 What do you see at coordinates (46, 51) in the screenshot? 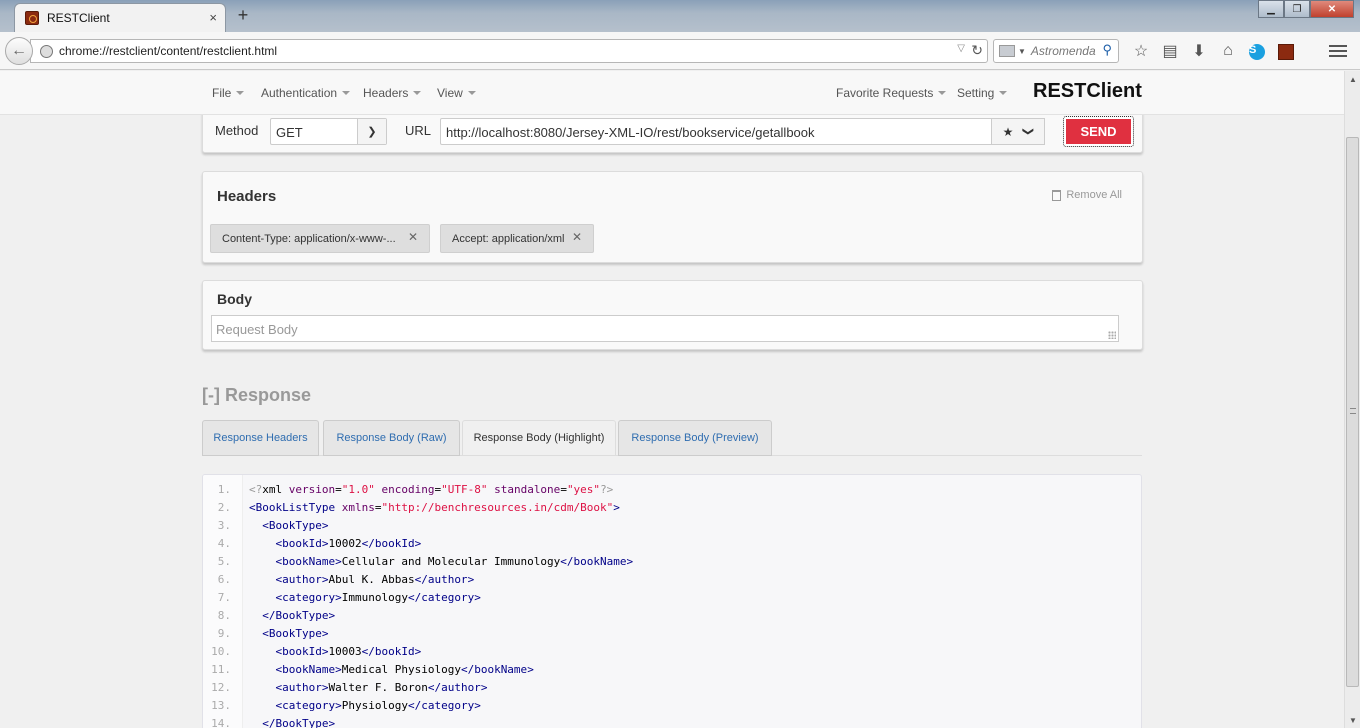
I see `globe-icon` at bounding box center [46, 51].